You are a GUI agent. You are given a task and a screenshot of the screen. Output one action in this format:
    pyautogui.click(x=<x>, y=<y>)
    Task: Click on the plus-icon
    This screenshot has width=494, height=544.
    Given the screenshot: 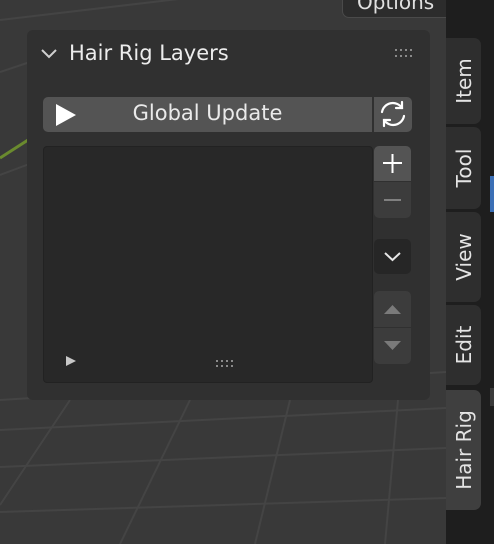 What is the action you would take?
    pyautogui.click(x=392, y=163)
    